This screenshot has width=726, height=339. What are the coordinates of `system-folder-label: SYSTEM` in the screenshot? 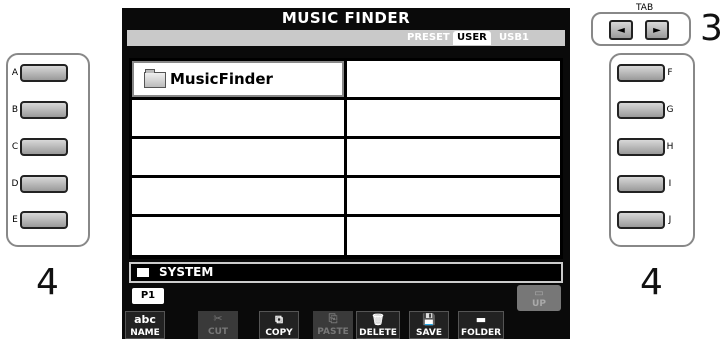 It's located at (186, 272).